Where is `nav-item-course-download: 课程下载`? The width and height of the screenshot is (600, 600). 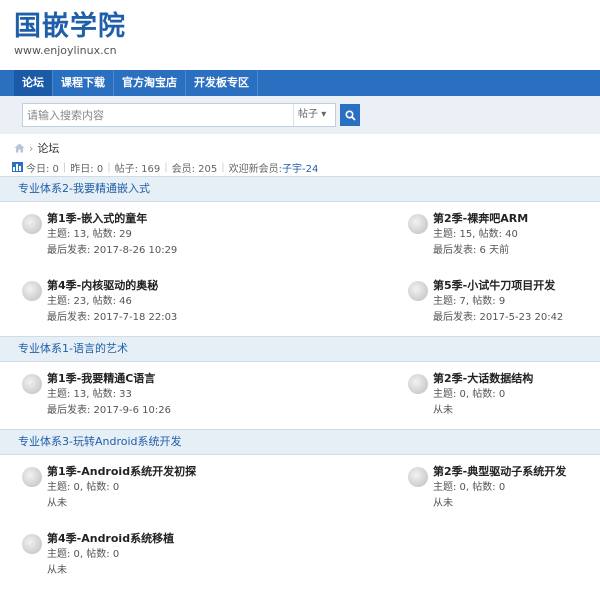
nav-item-course-download: 课程下载 is located at coordinates (83, 83).